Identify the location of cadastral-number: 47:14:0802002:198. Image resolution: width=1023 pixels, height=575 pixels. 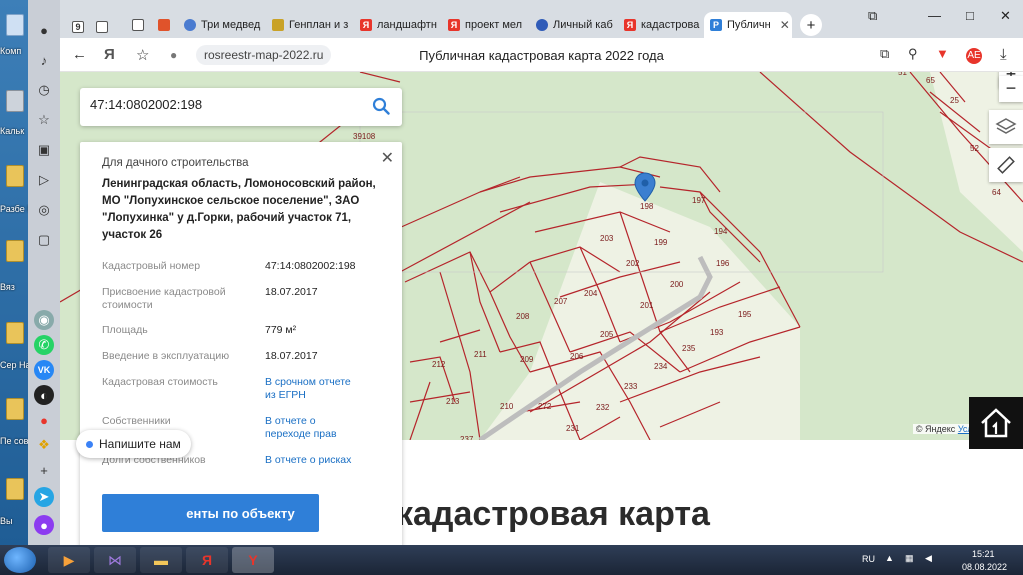
(310, 266).